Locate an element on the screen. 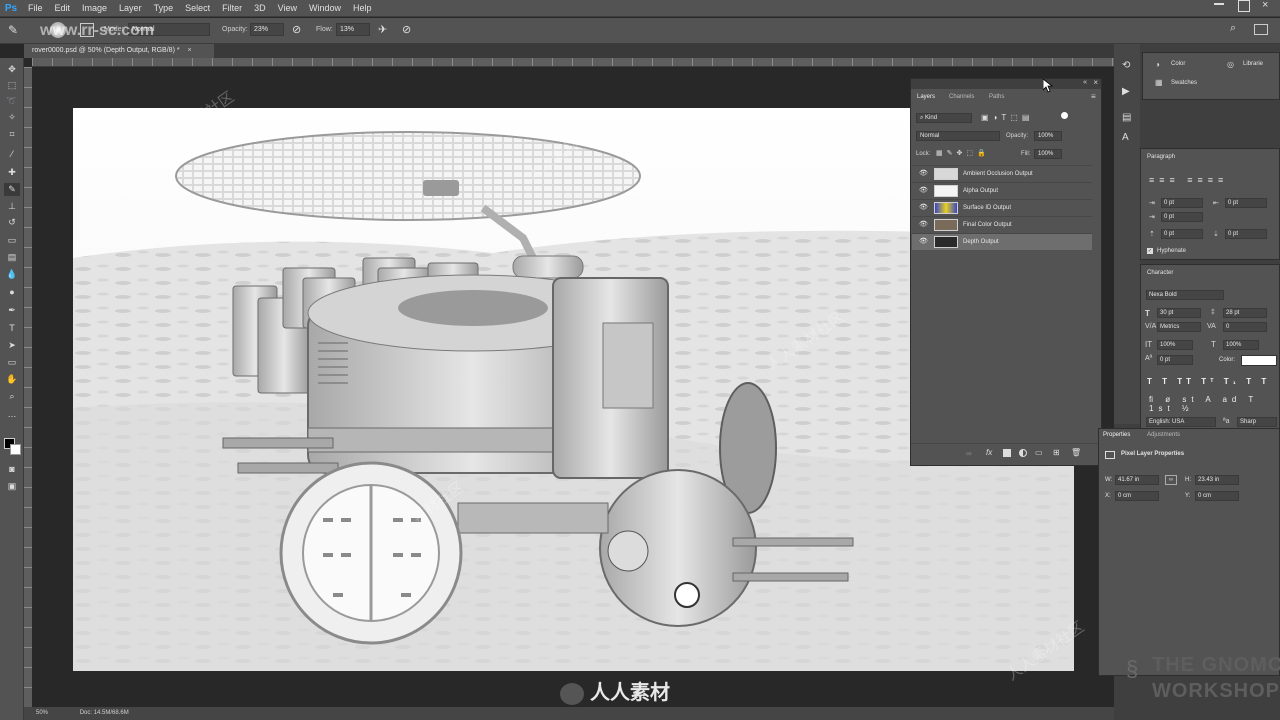 The width and height of the screenshot is (1280, 720). text-color-swatch is located at coordinates (1259, 360).